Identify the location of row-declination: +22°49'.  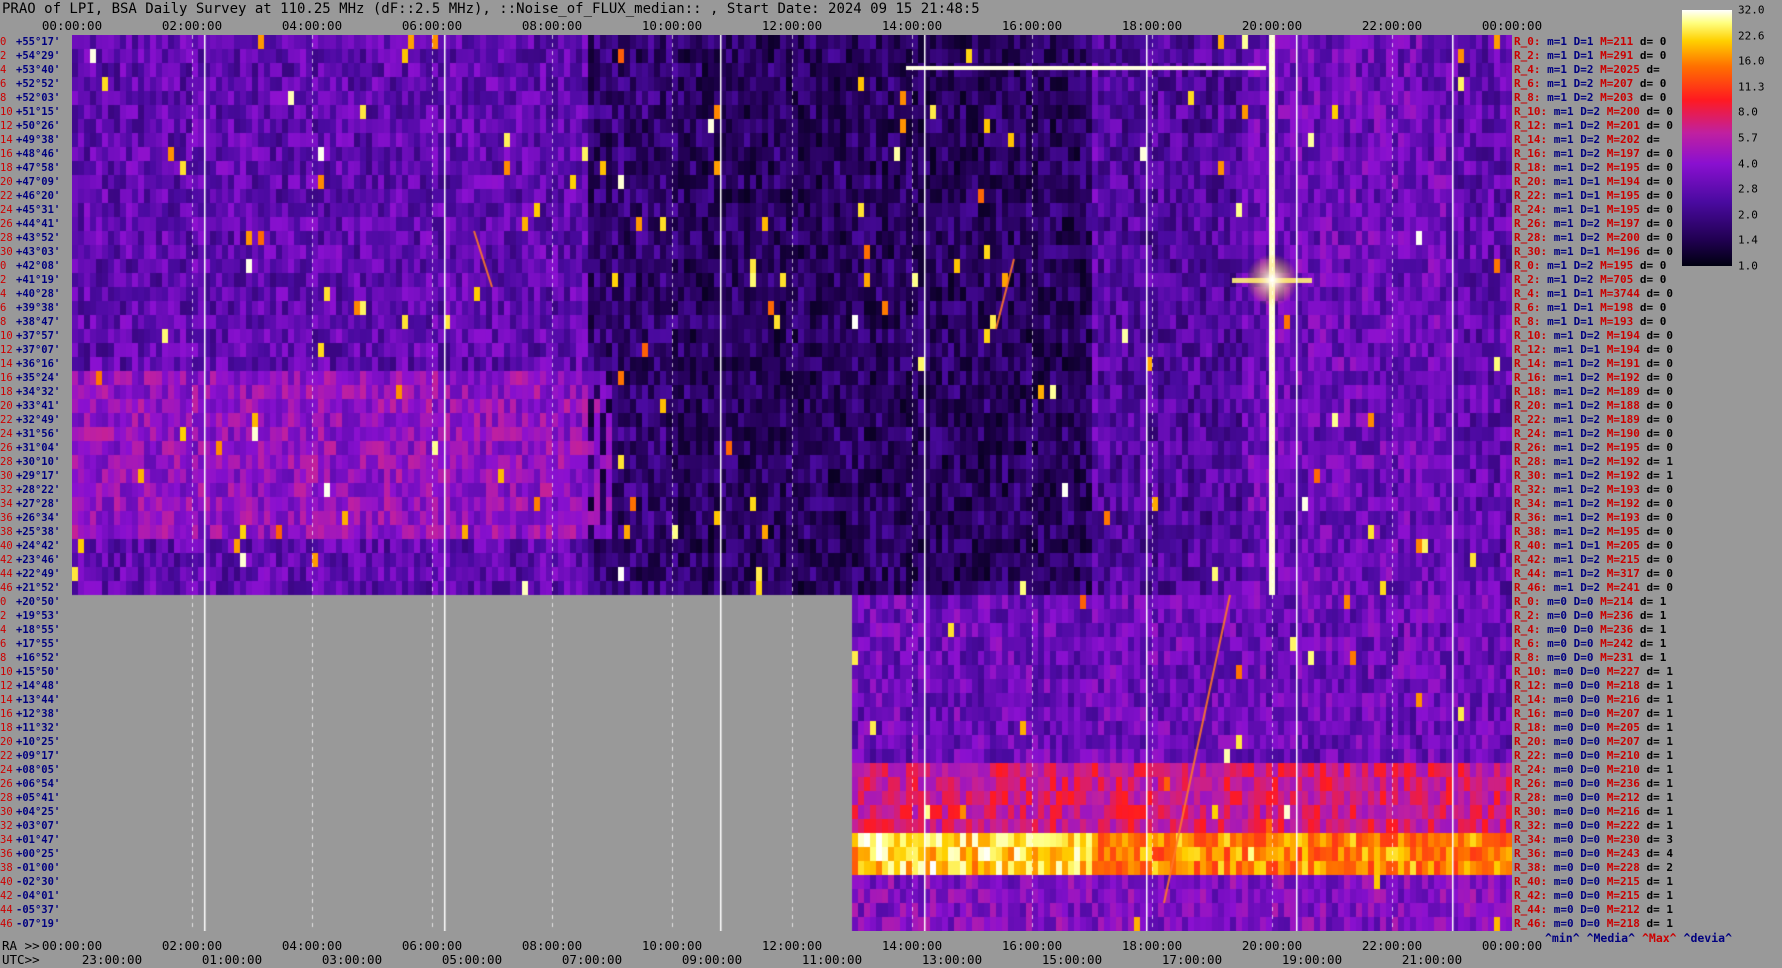
(38, 574).